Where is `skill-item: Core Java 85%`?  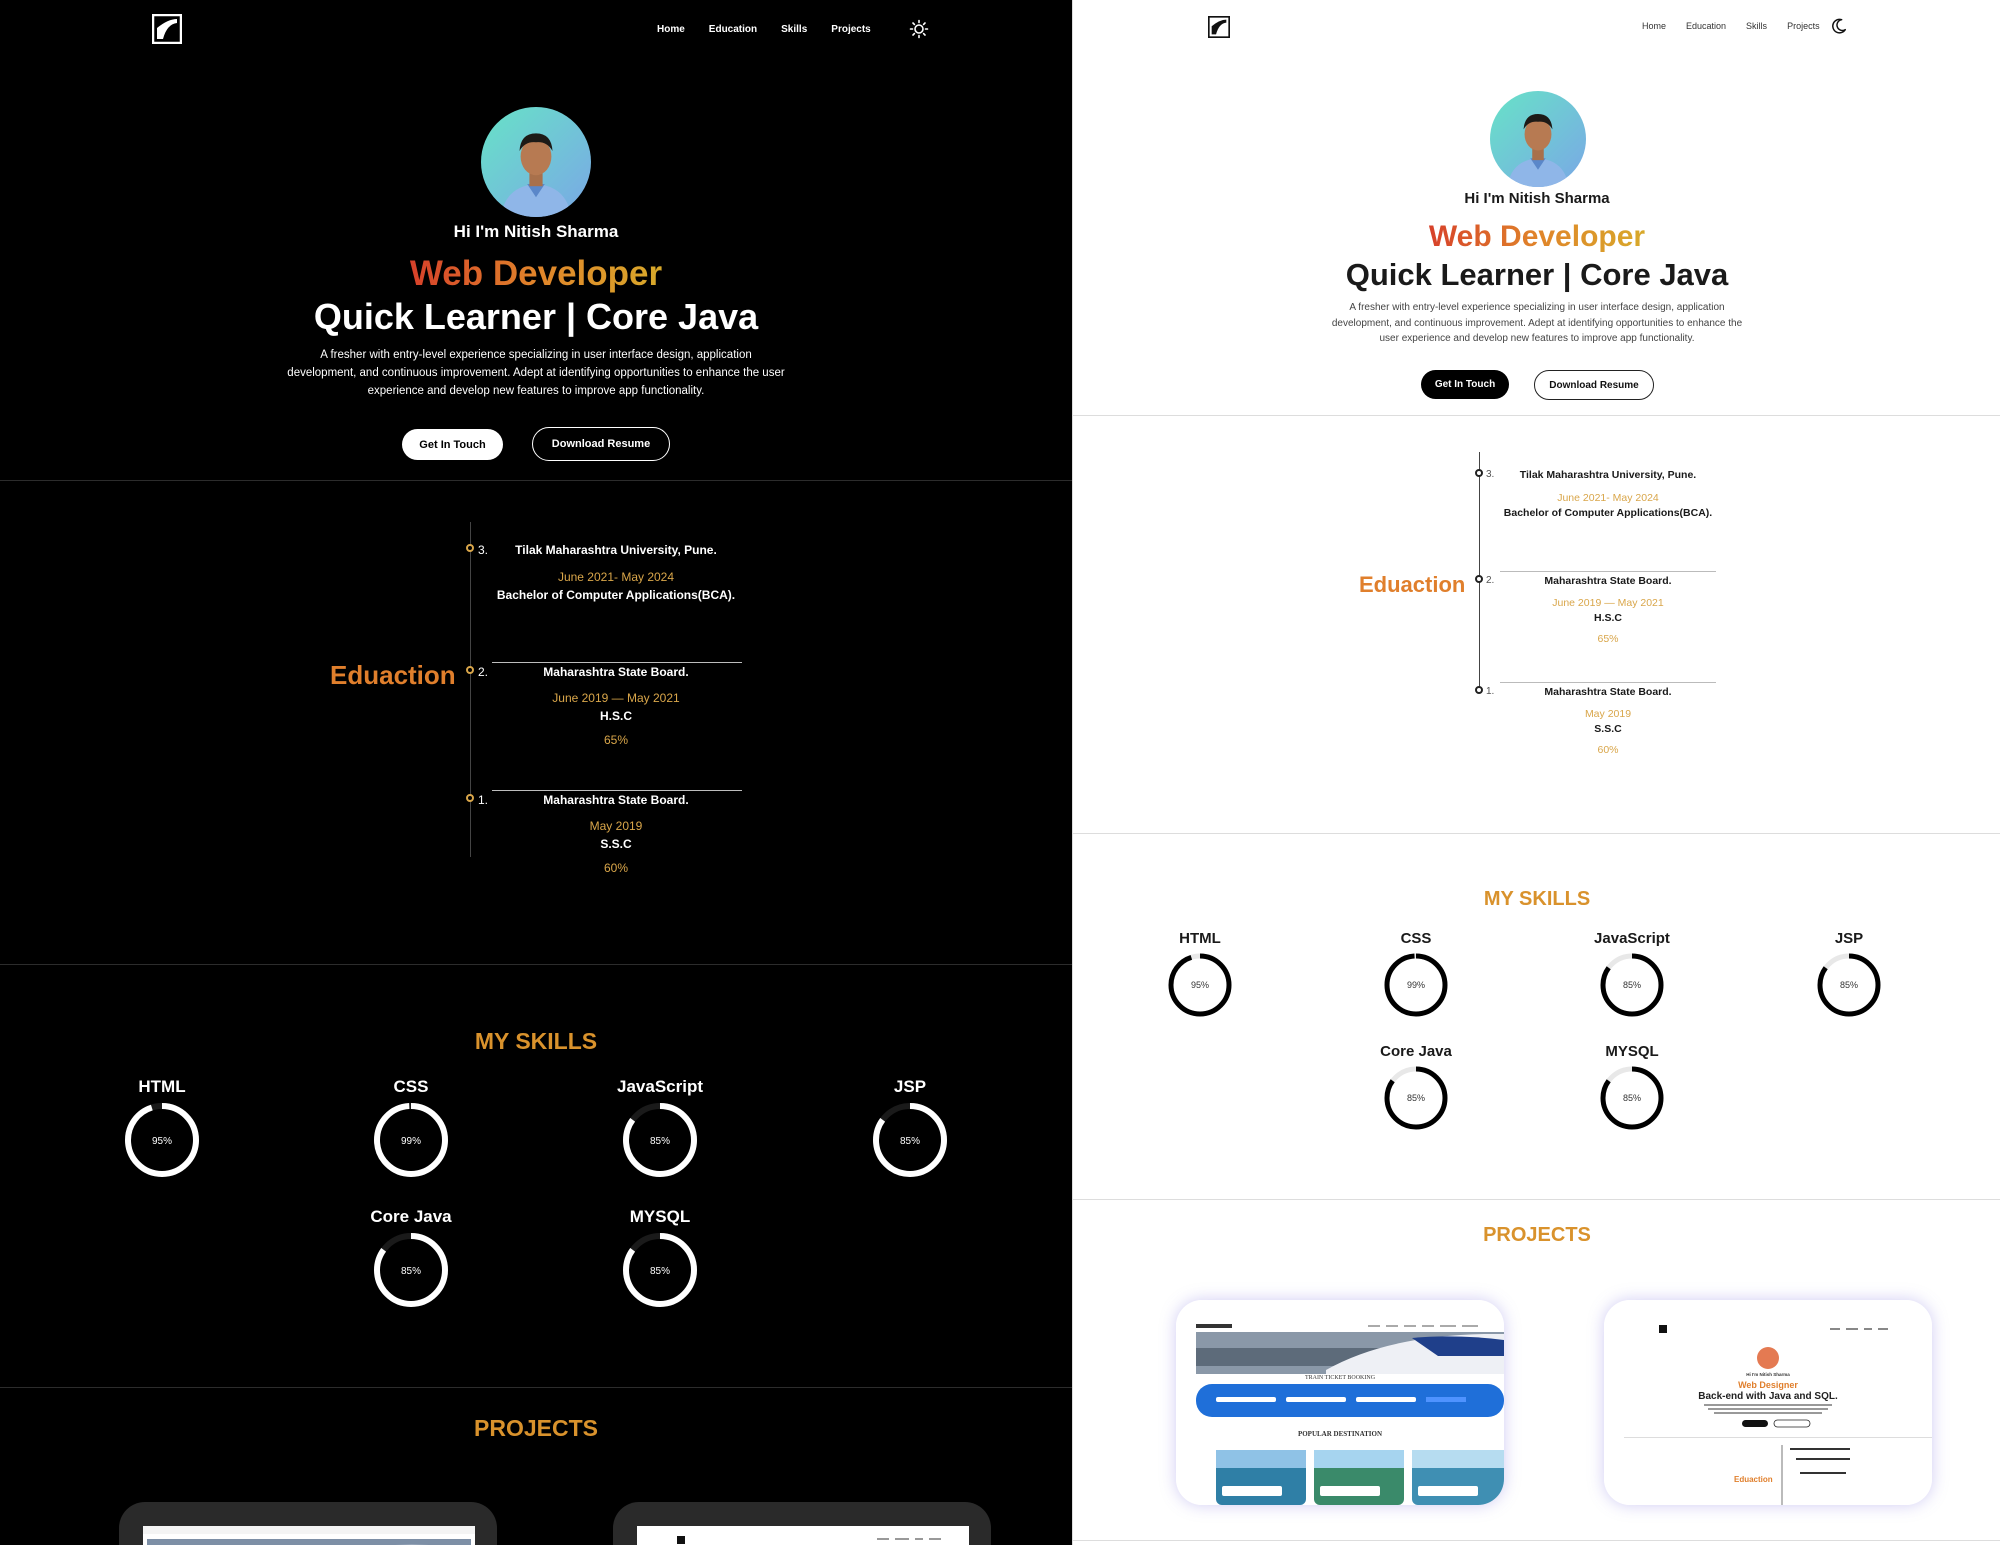
skill-item: Core Java 85% is located at coordinates (1416, 1087).